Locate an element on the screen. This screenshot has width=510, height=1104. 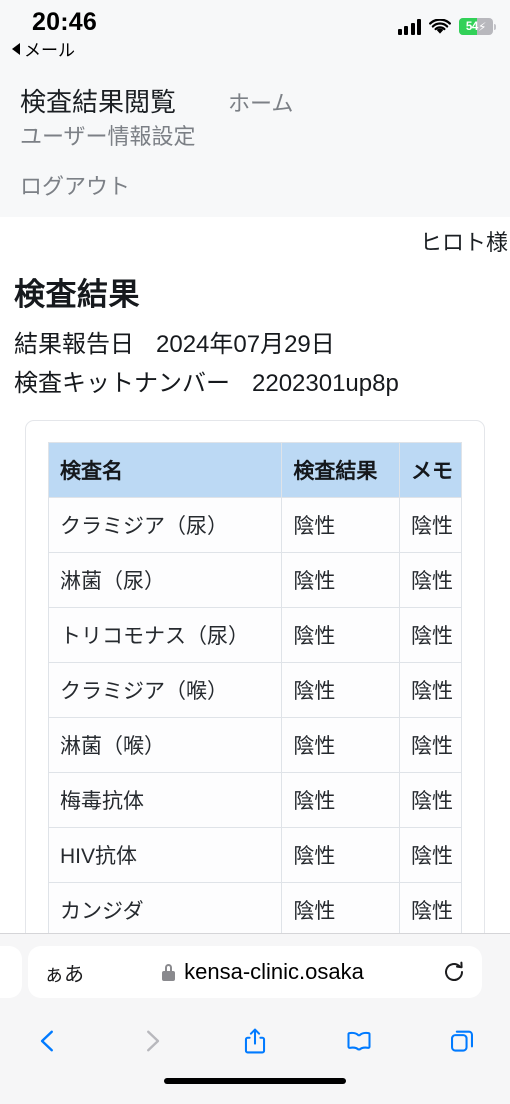
tabs-button is located at coordinates (462, 1041).